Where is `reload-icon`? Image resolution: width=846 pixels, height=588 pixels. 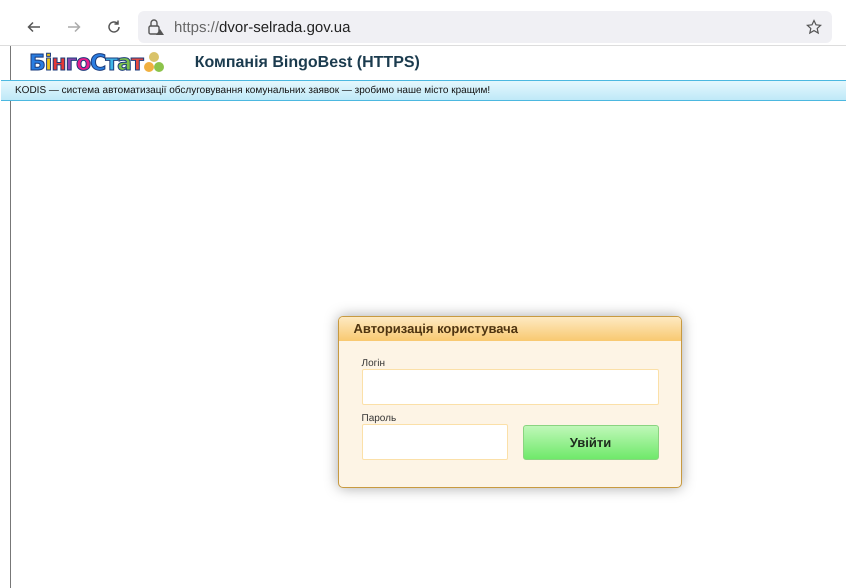 reload-icon is located at coordinates (114, 27).